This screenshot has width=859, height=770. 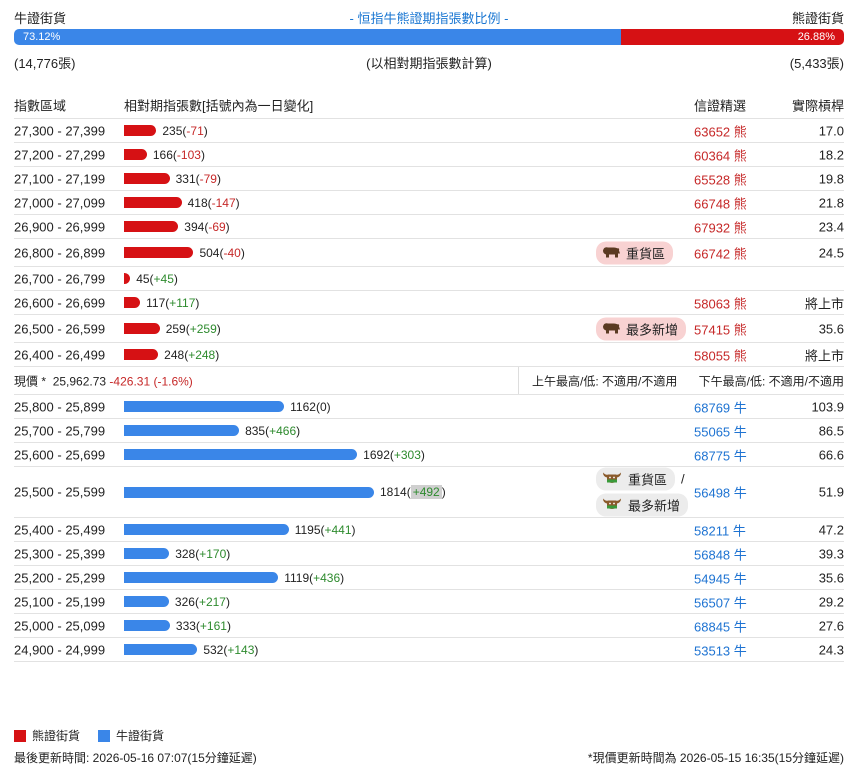 I want to click on warrant-code: 56848, so click(x=712, y=554).